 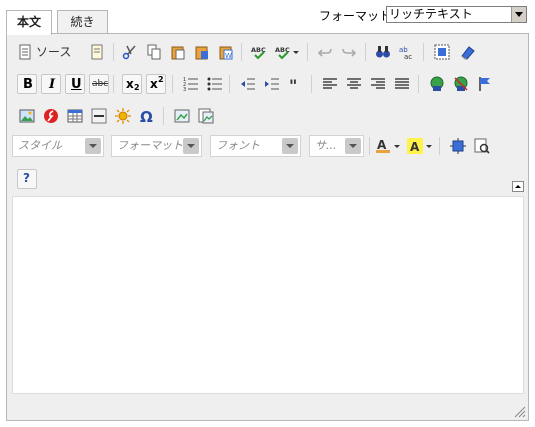 I want to click on format-combo-label: フォーマット, so click(x=150, y=145).